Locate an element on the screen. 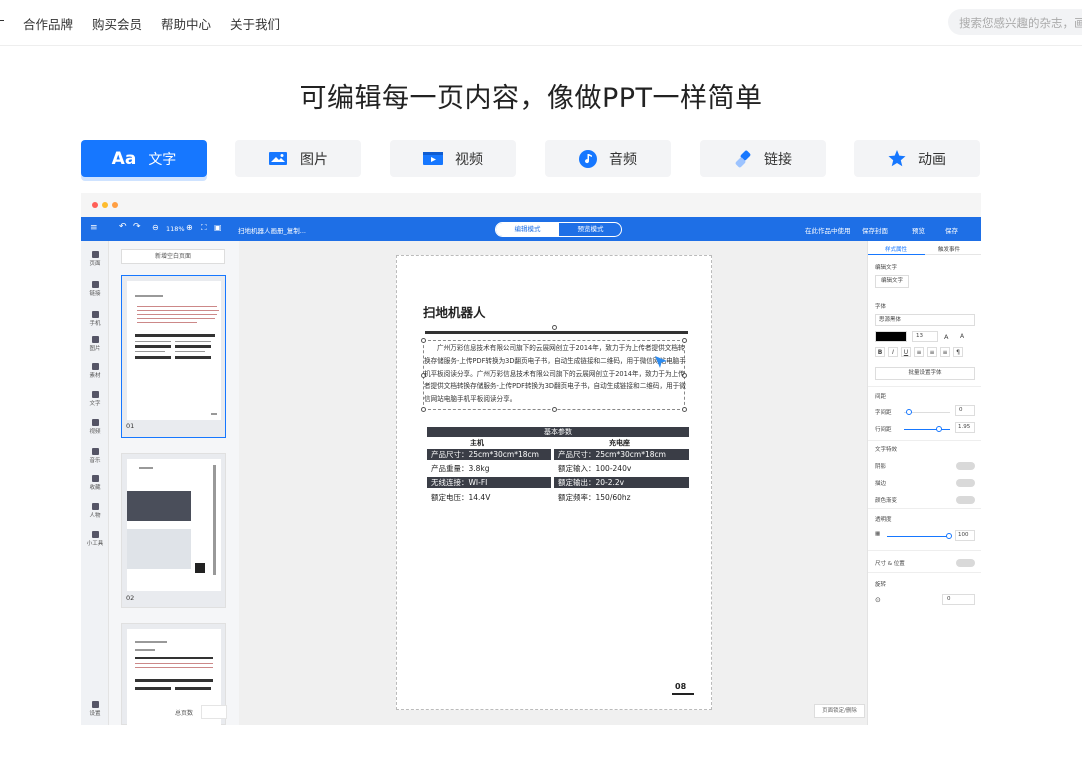 The height and width of the screenshot is (761, 1082). spec-cell: 无线连接：WI-FI is located at coordinates (489, 482).